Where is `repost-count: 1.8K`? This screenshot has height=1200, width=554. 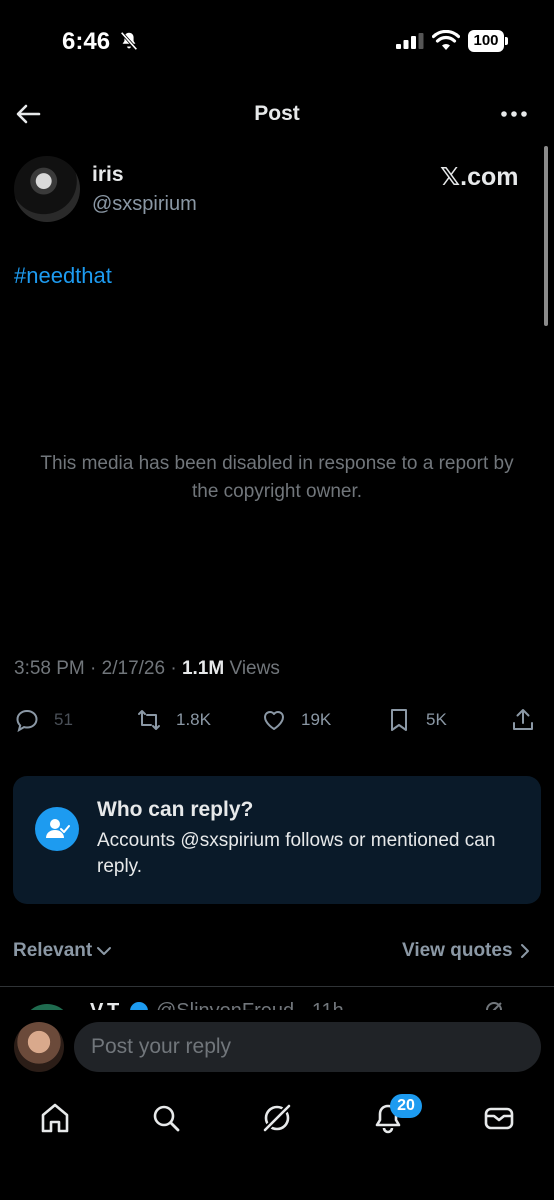
repost-count: 1.8K is located at coordinates (193, 719).